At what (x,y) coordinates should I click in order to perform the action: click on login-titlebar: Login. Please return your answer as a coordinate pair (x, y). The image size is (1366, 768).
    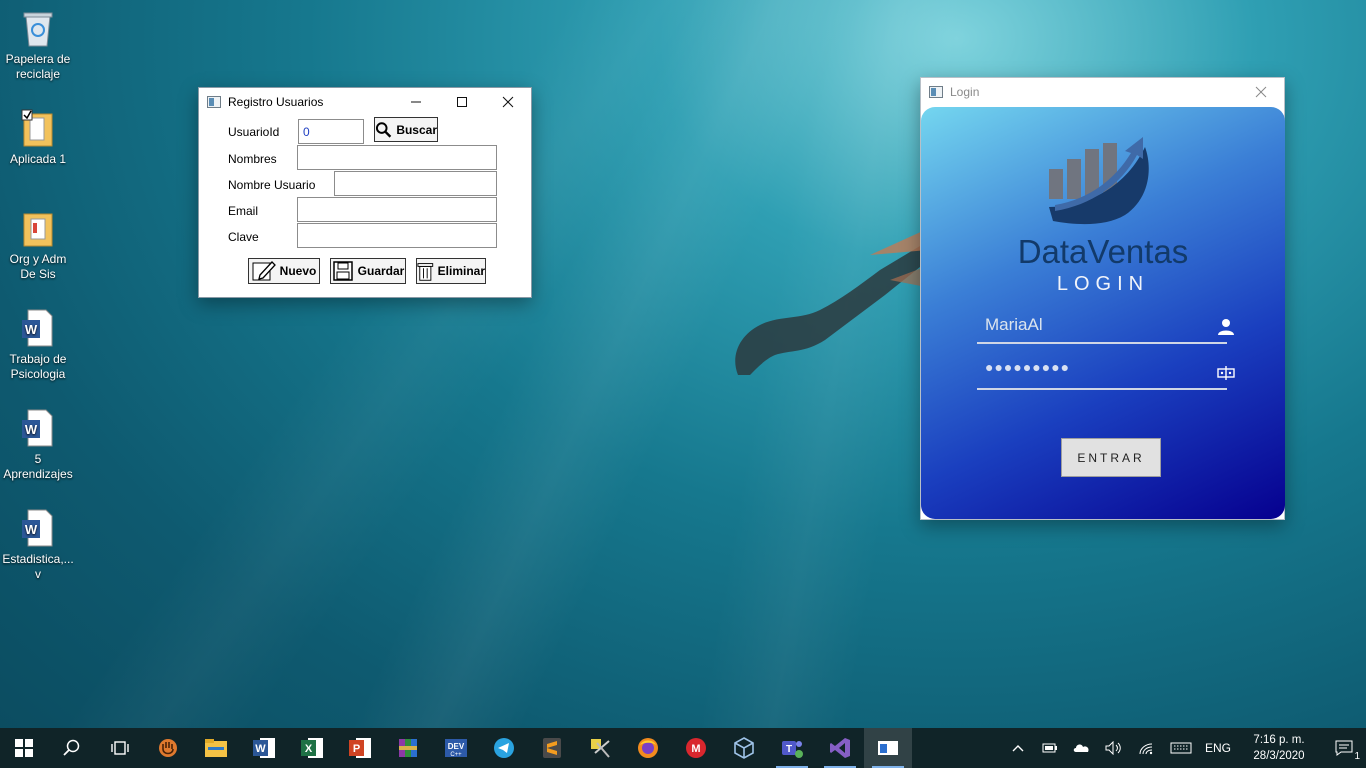
    Looking at the image, I should click on (1102, 92).